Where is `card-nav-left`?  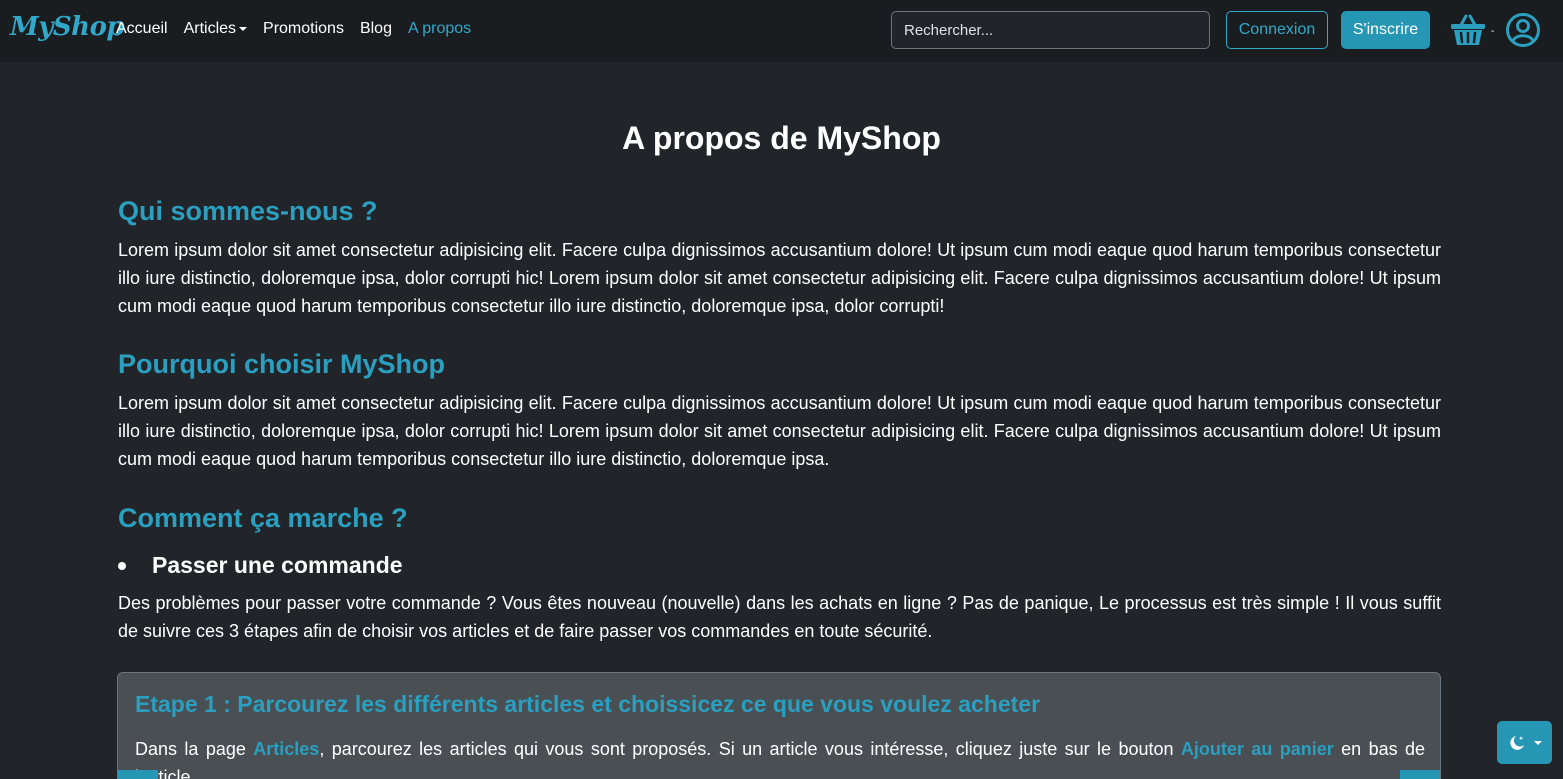
card-nav-left is located at coordinates (138, 774).